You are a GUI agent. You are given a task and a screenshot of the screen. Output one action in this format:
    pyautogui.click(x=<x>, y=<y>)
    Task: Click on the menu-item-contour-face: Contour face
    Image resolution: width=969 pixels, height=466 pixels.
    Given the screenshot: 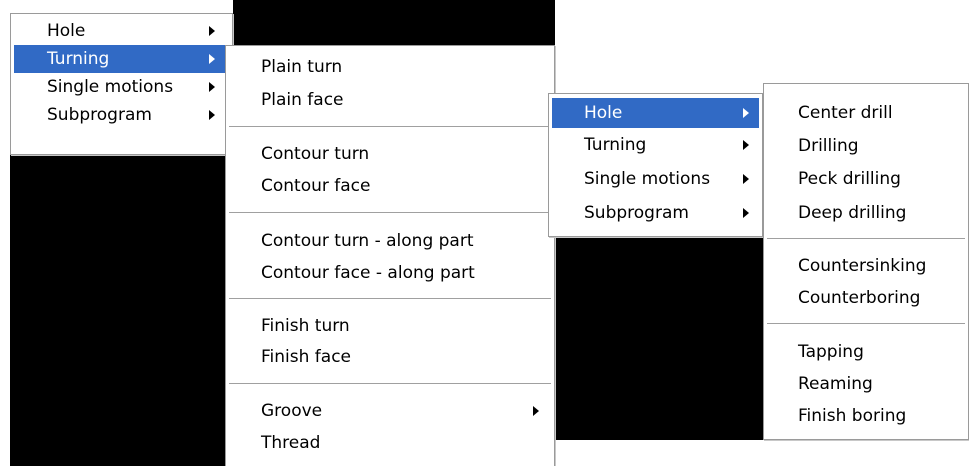 What is the action you would take?
    pyautogui.click(x=390, y=186)
    